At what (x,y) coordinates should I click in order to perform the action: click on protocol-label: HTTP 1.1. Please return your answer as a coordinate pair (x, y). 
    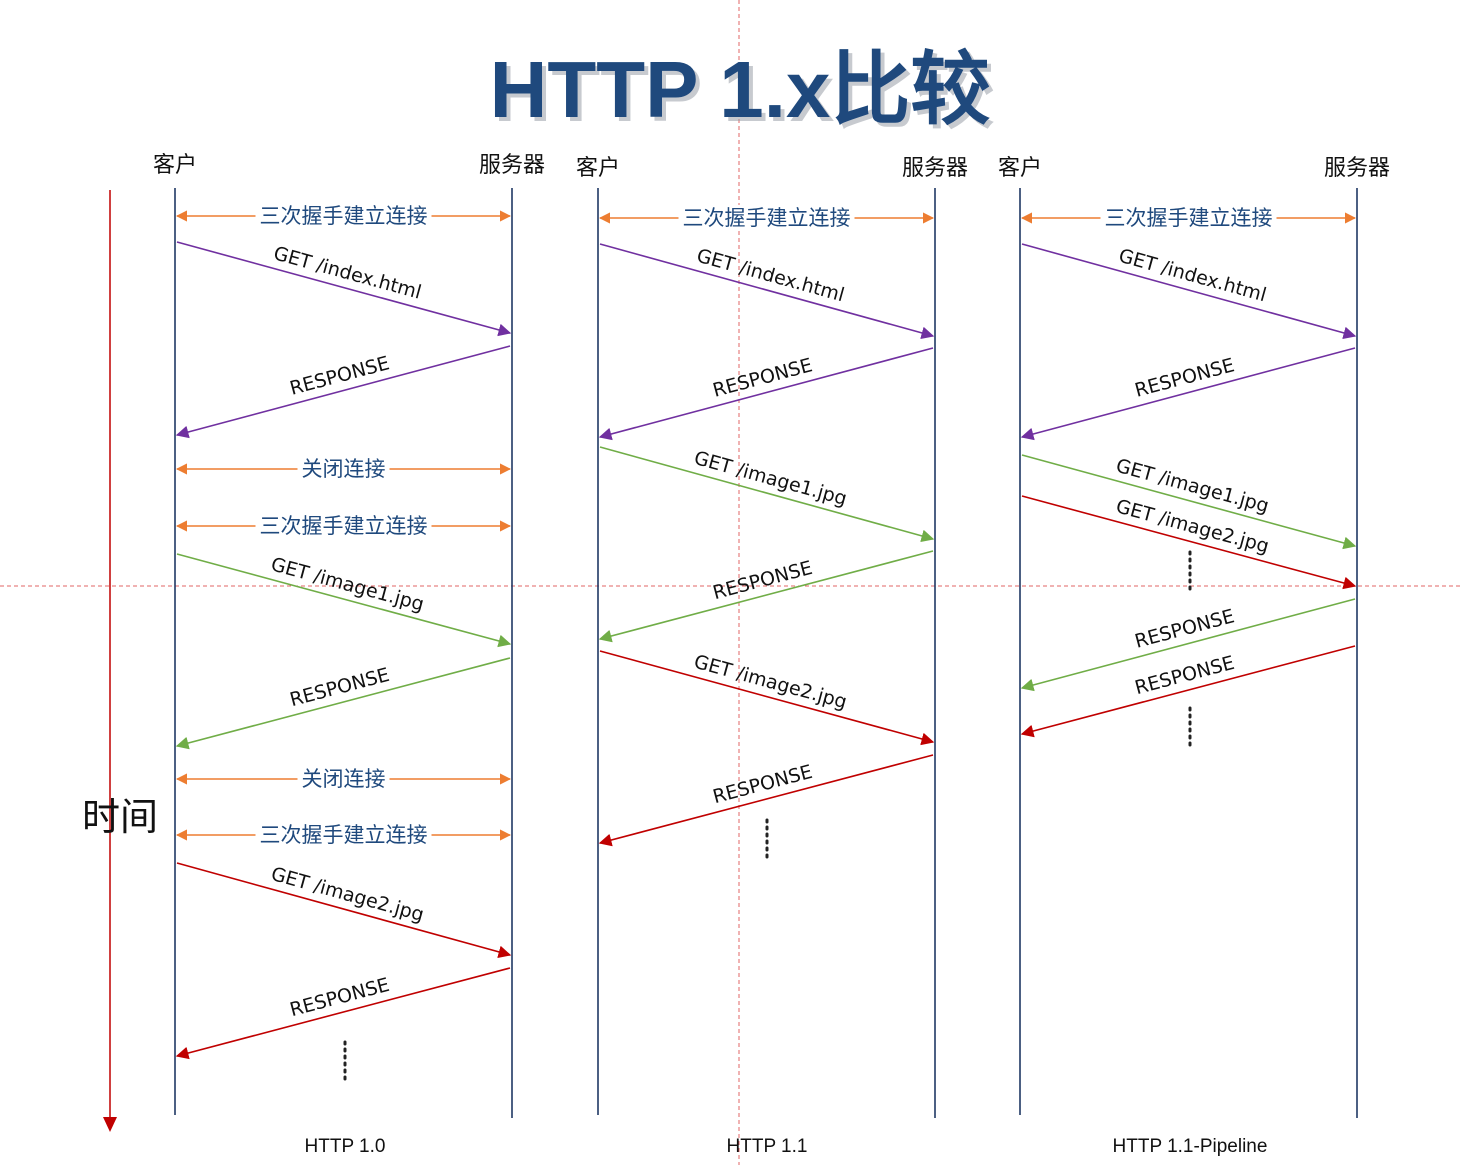
    Looking at the image, I should click on (767, 1146).